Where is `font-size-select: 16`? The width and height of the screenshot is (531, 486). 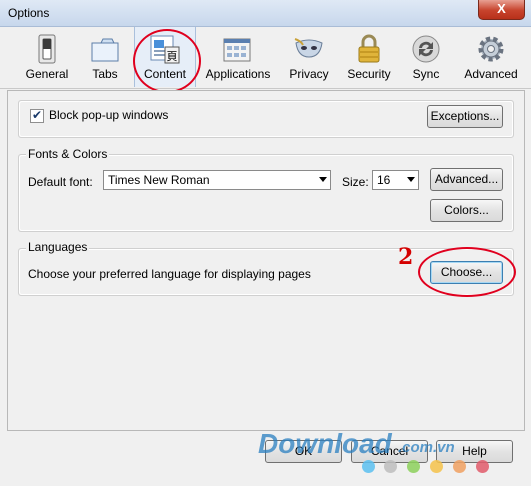
font-size-select: 16 is located at coordinates (395, 180).